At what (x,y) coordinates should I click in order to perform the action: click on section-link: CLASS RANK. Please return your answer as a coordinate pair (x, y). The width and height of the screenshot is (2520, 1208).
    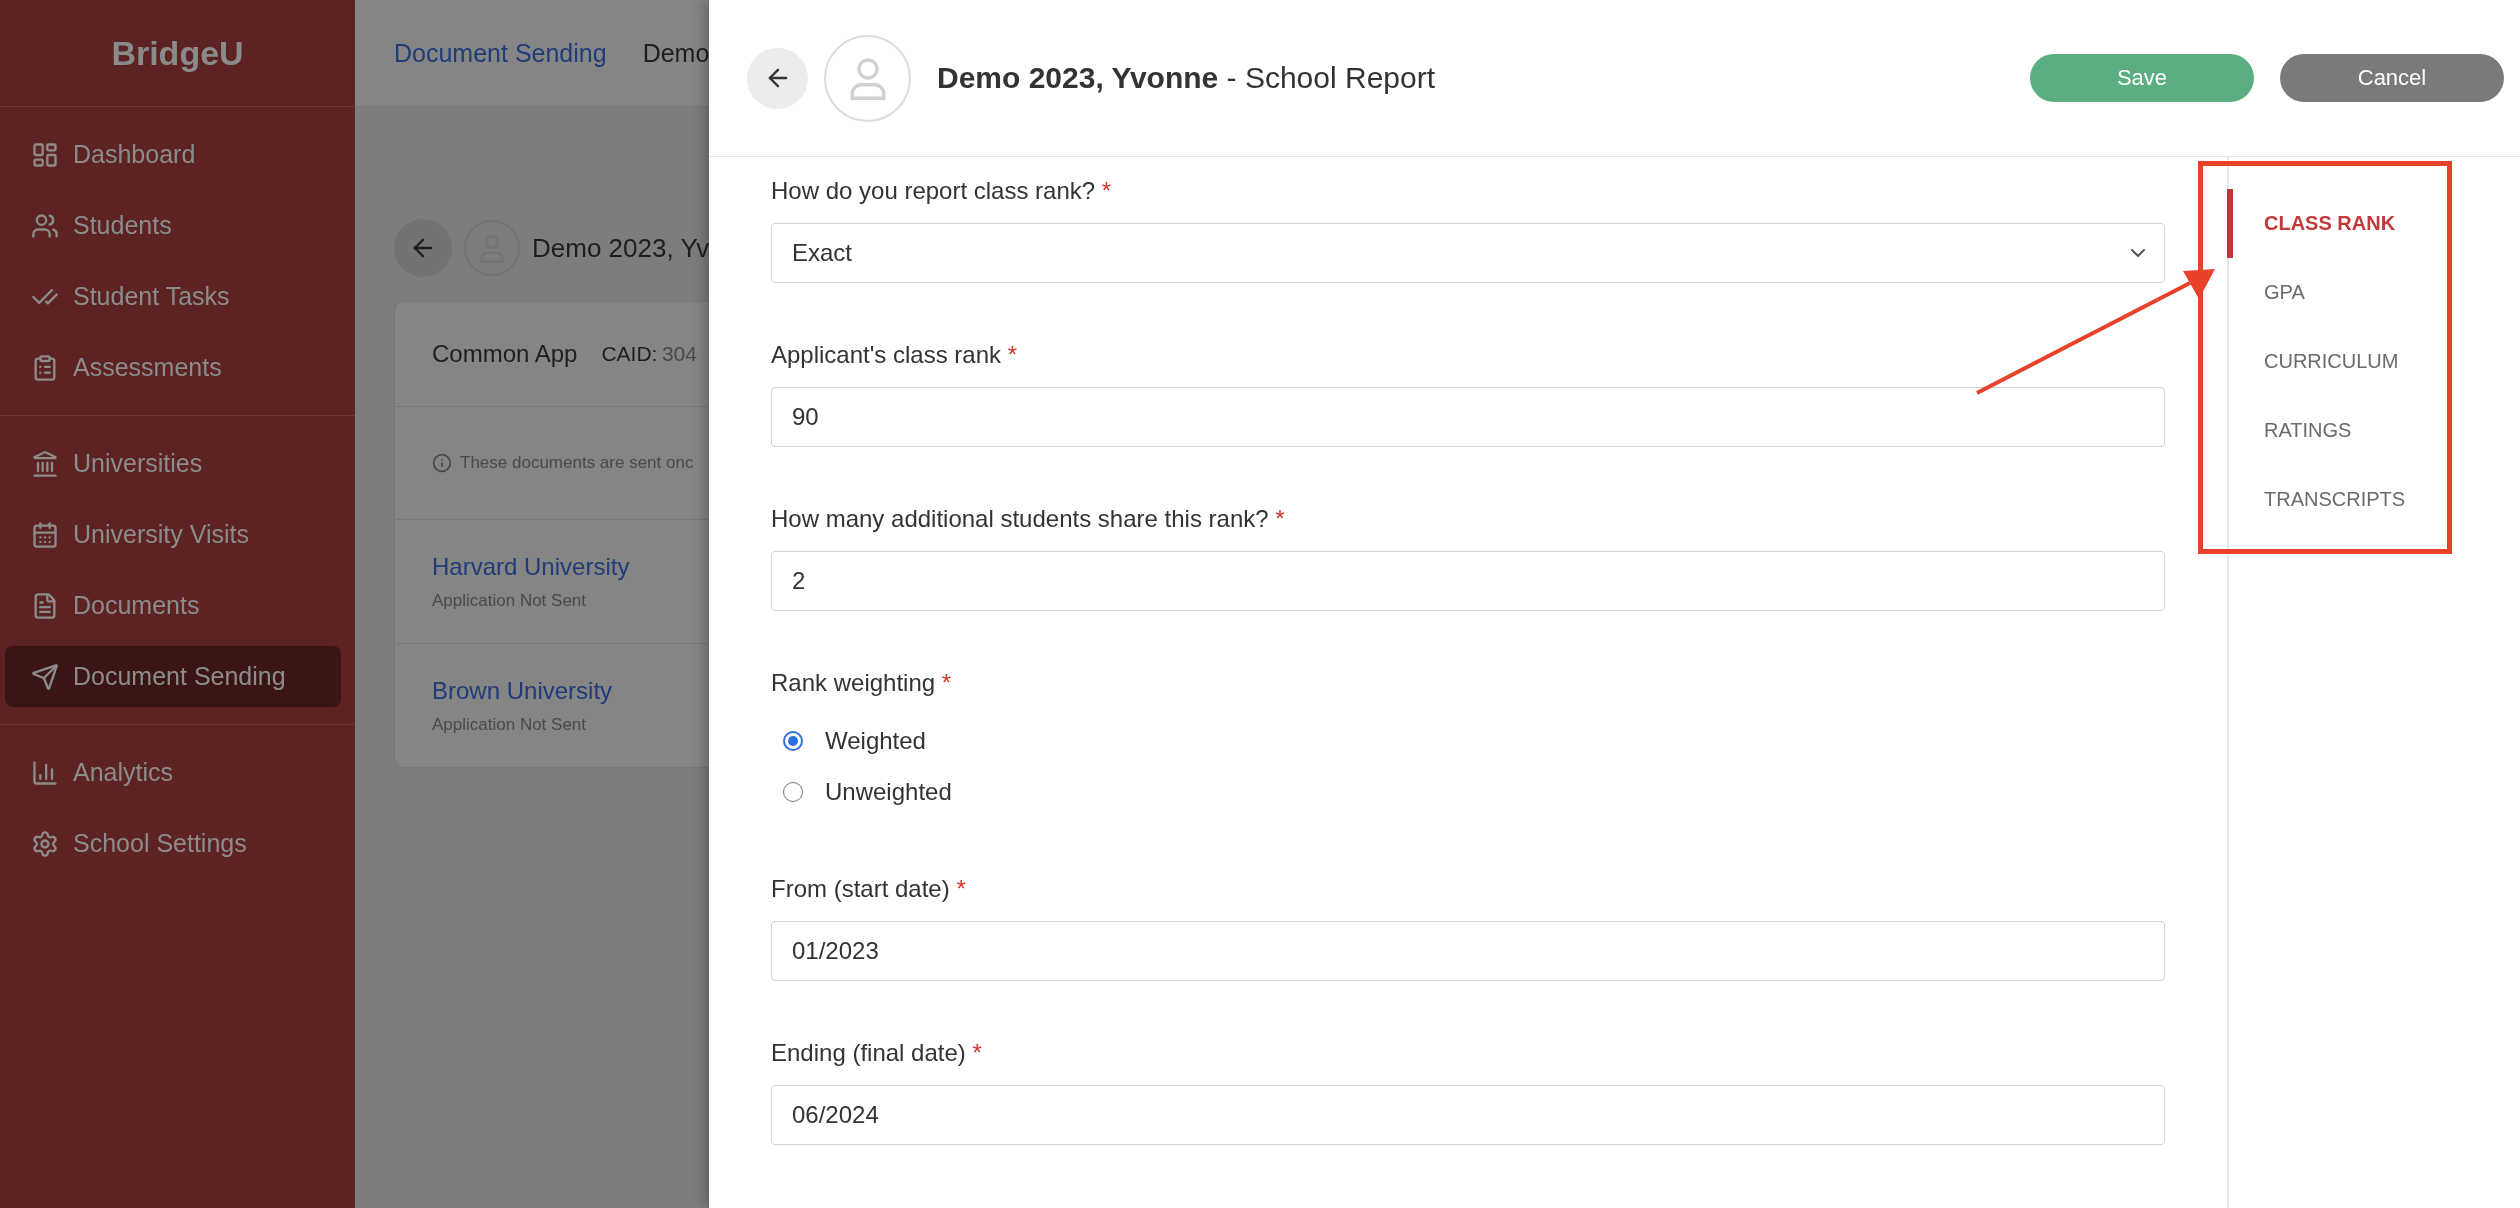
    Looking at the image, I should click on (2311, 223).